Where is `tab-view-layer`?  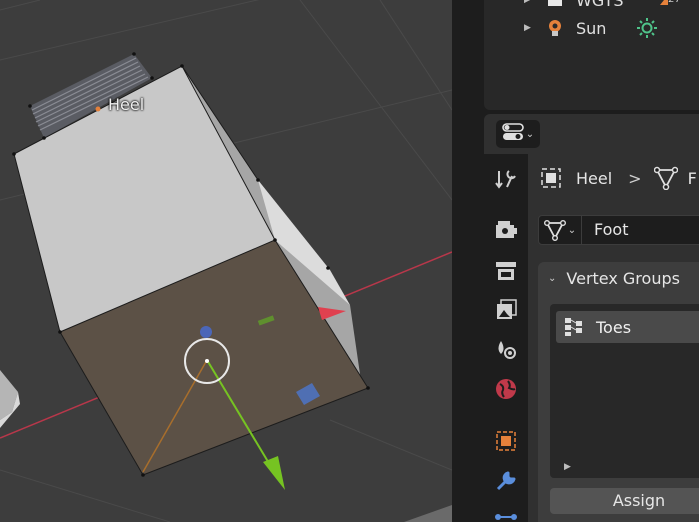 tab-view-layer is located at coordinates (506, 312).